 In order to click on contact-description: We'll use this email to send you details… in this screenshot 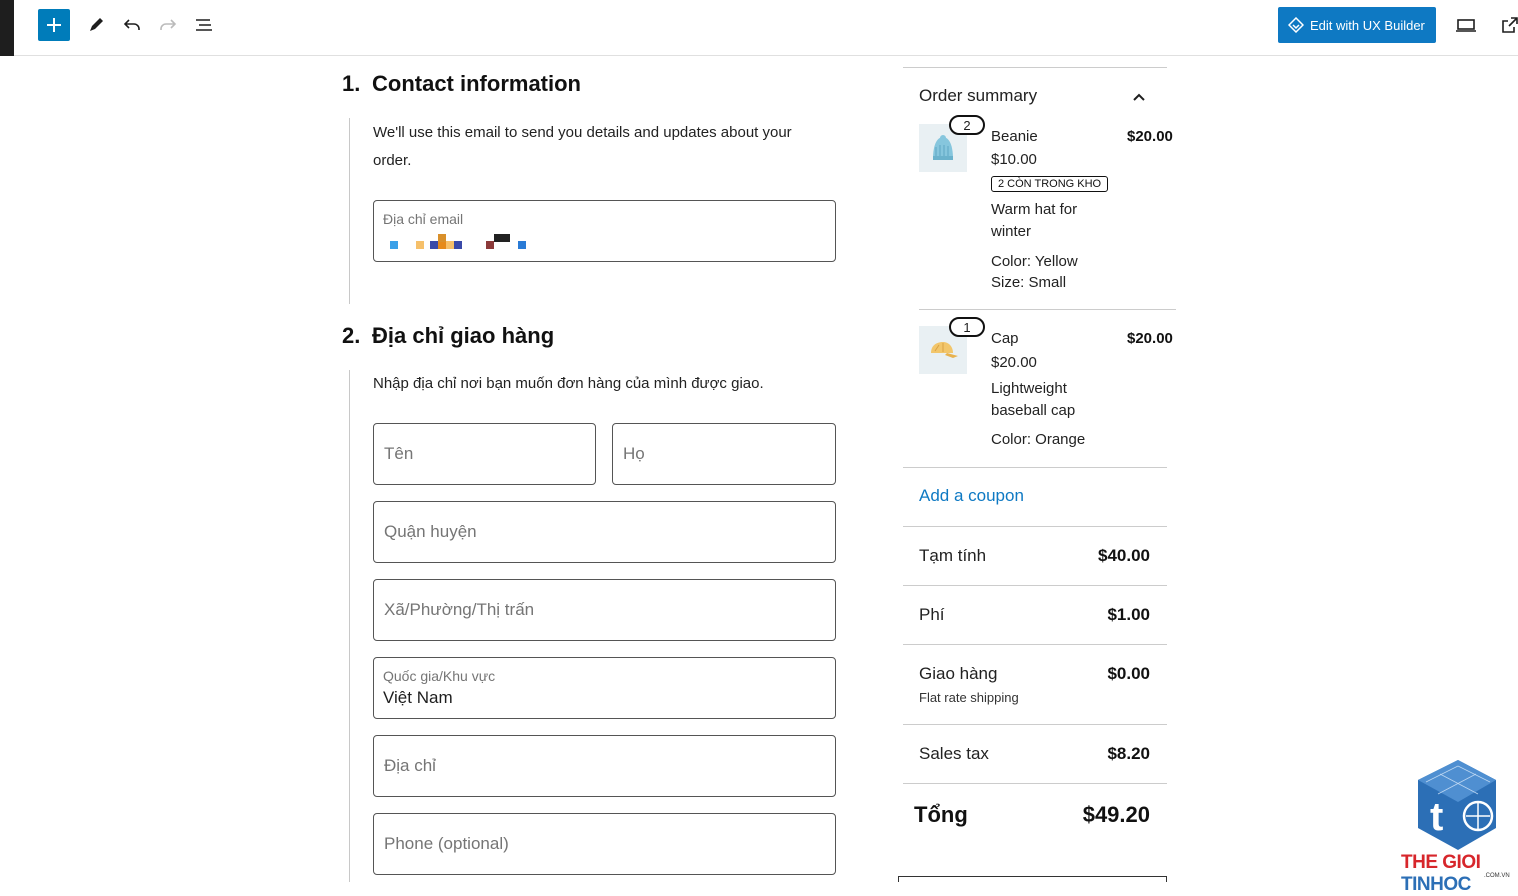, I will do `click(582, 146)`.